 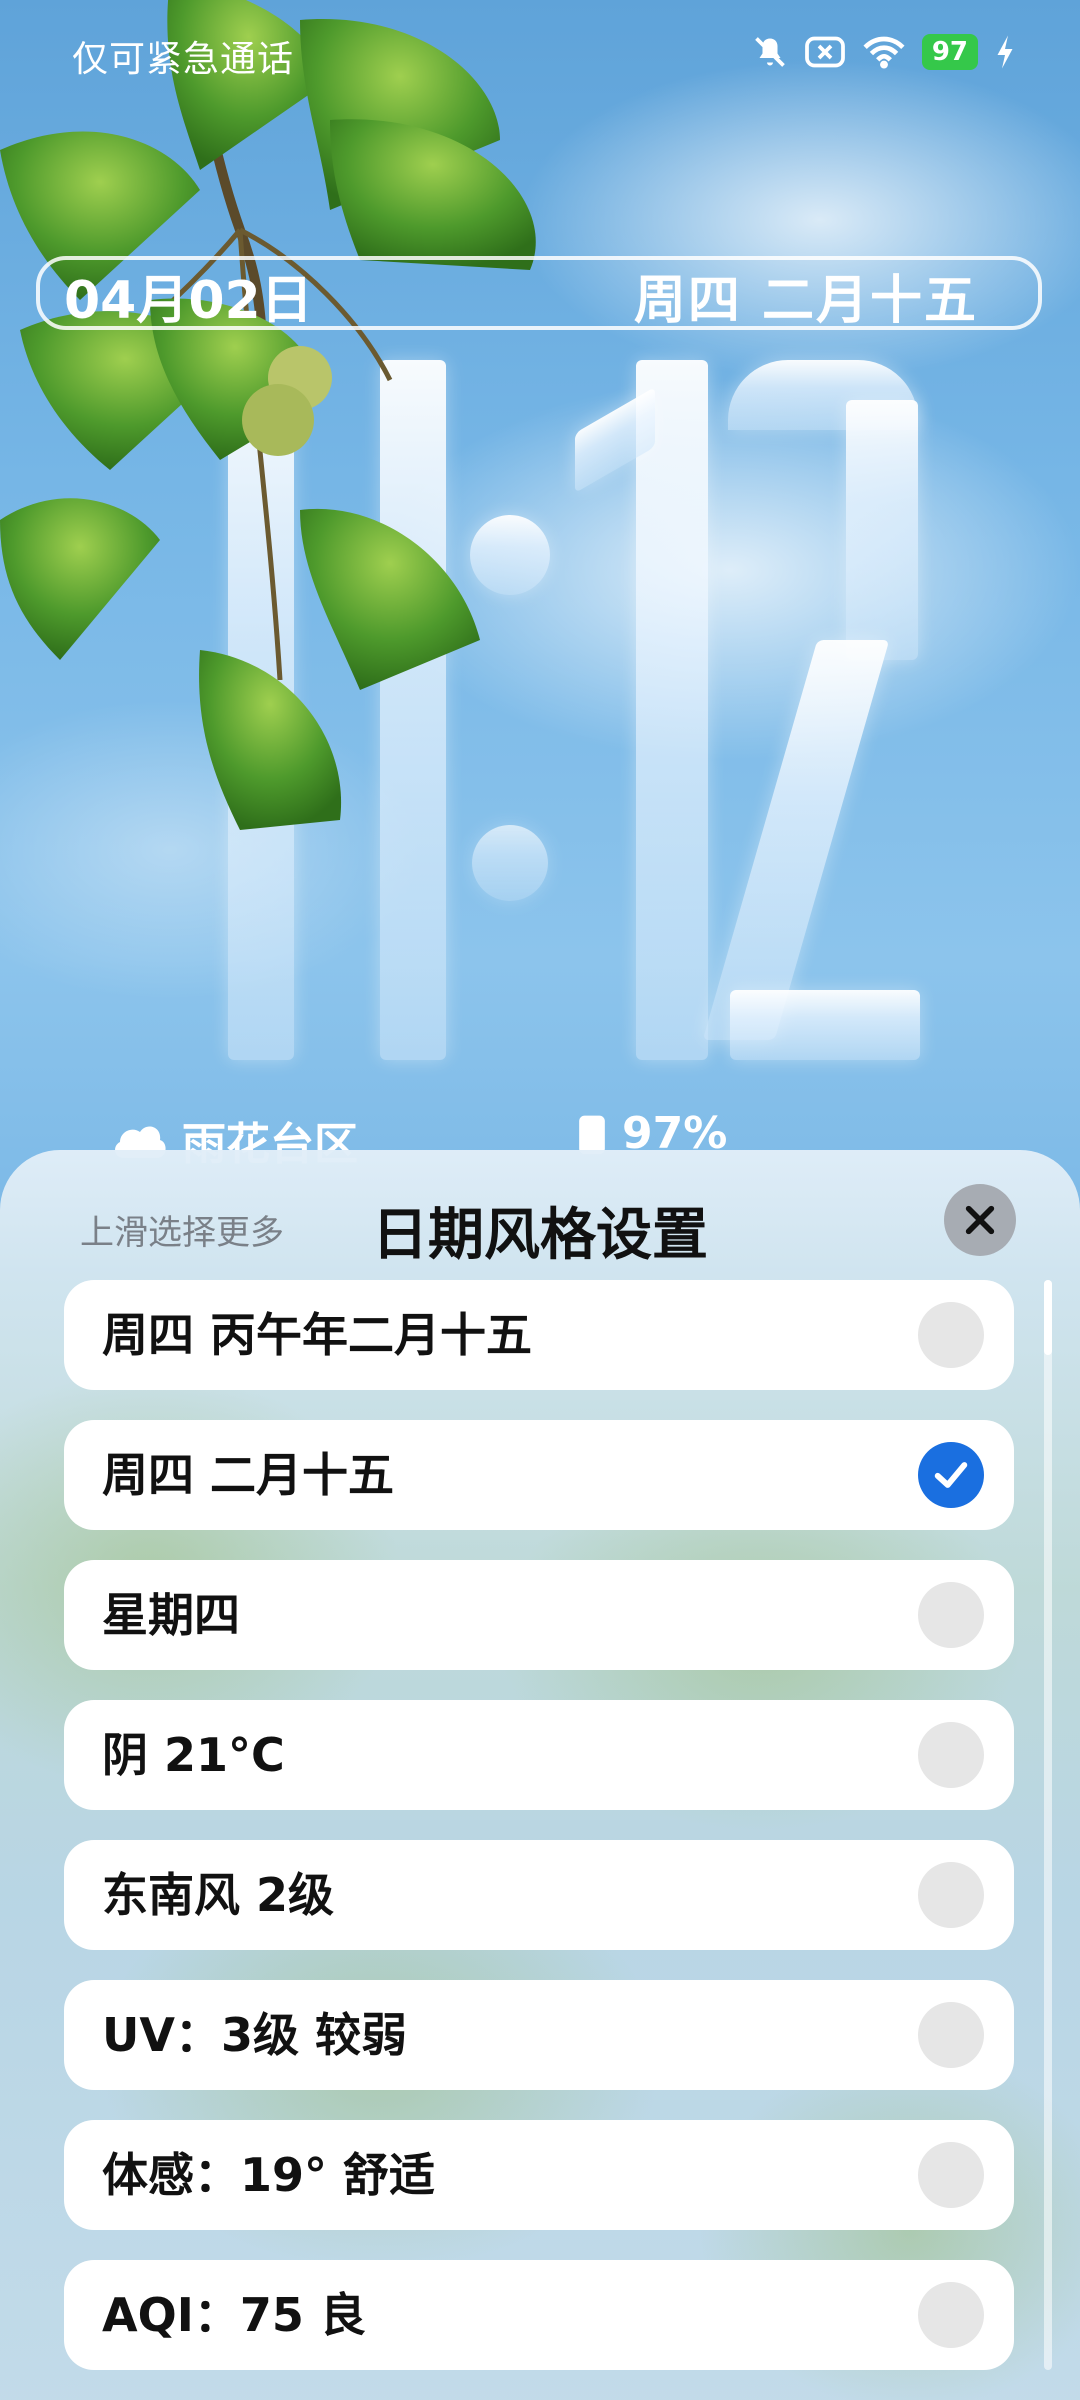 I want to click on option-label: 东南风 2级, so click(x=218, y=1895).